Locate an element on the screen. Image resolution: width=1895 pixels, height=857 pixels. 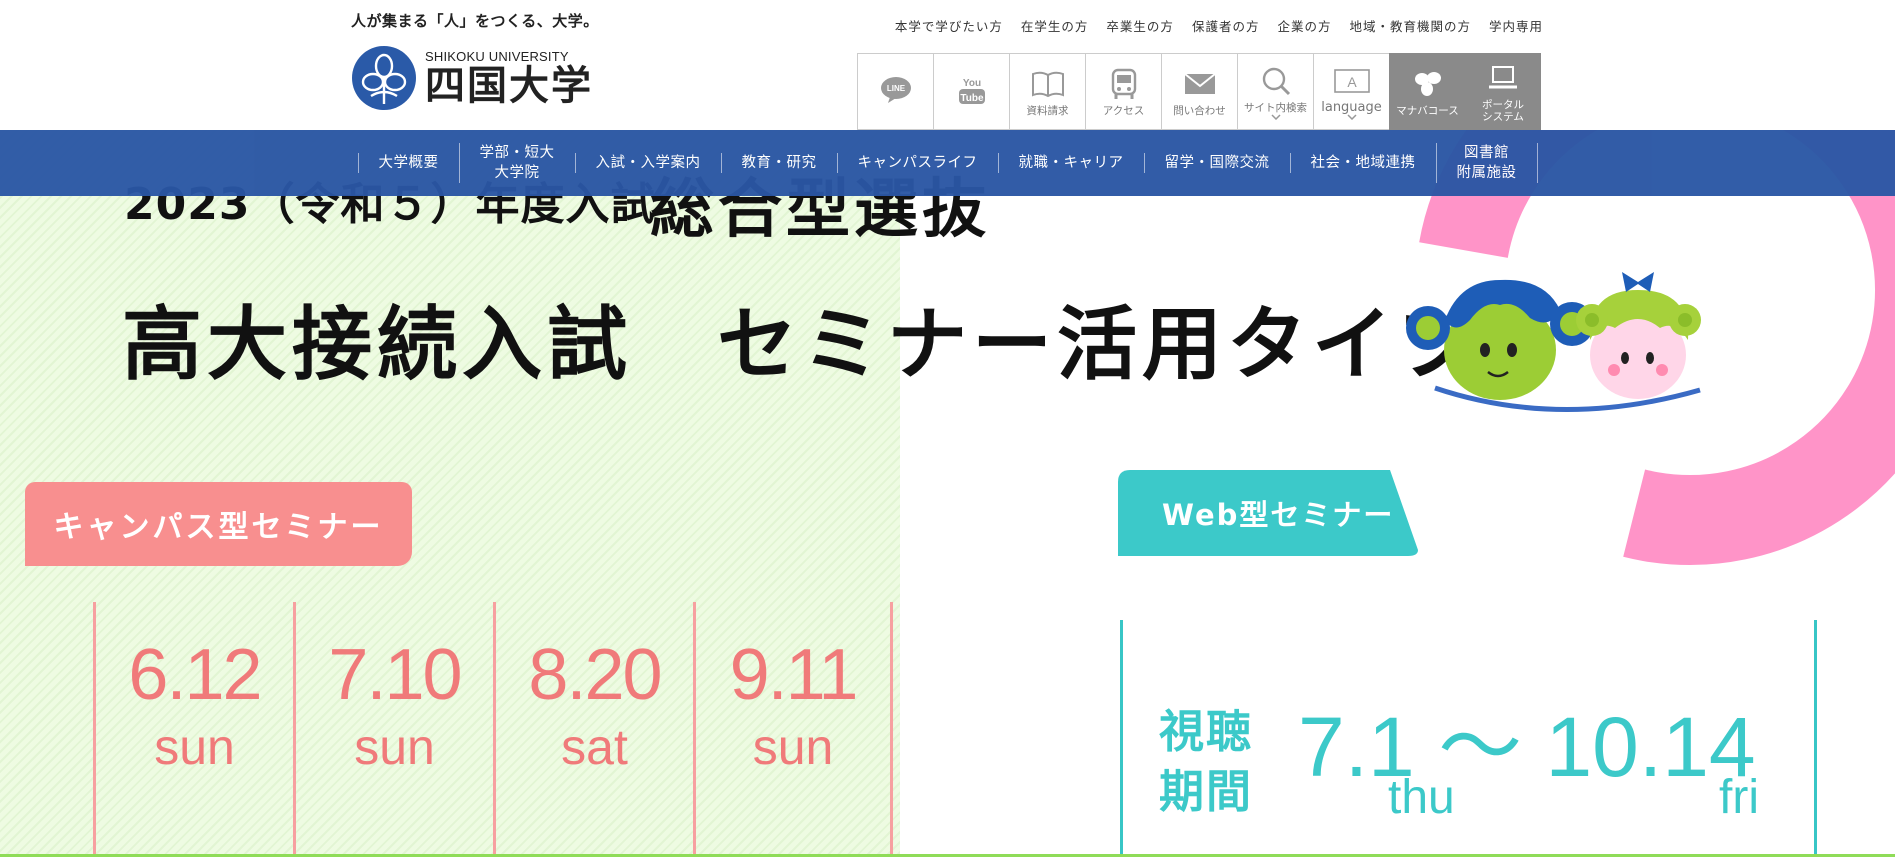
hero-headline: 高大接続入試 セミナー活用タイプ is located at coordinates (802, 344).